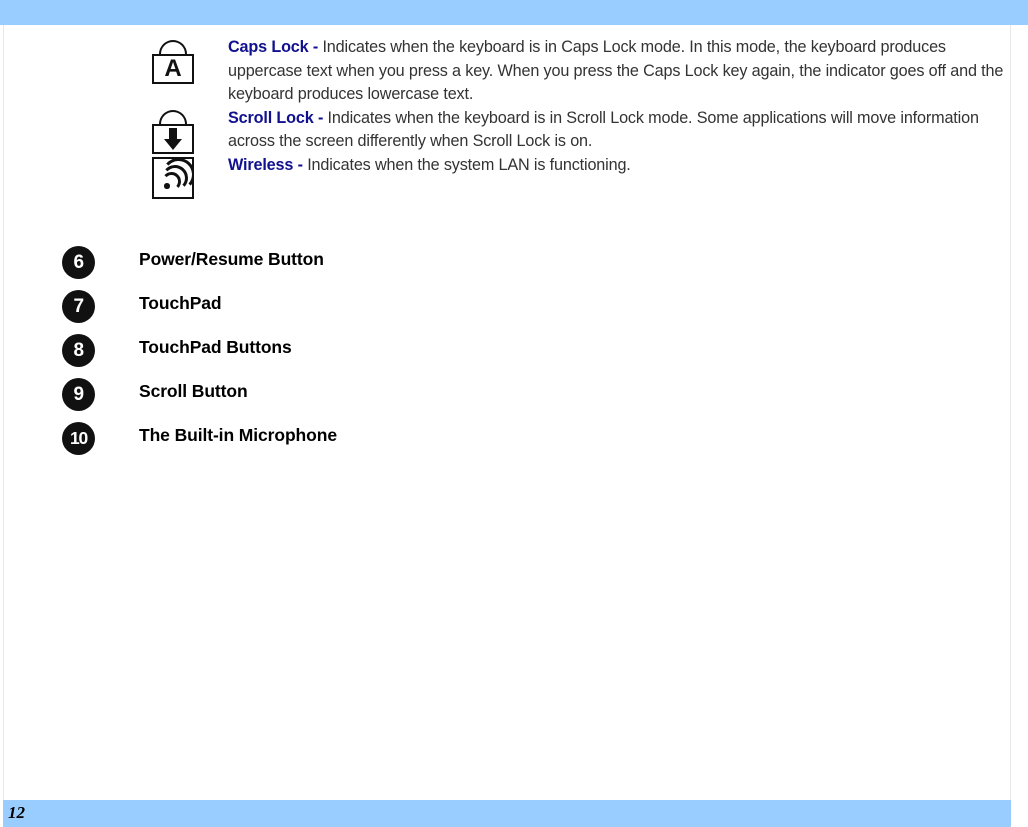 This screenshot has width=1028, height=827. I want to click on callout-number-cell: 6, so click(69, 262).